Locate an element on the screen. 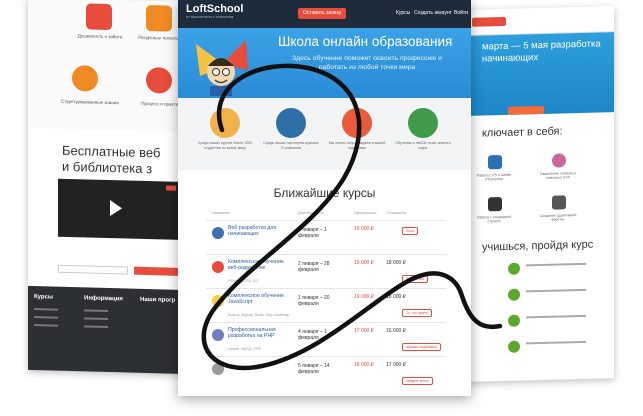  col-name: Название is located at coordinates (221, 212).